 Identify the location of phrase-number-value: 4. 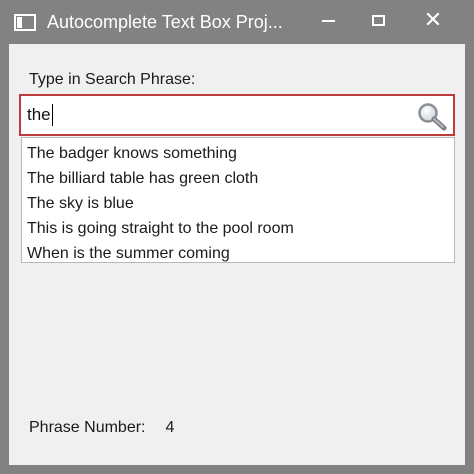
(170, 427).